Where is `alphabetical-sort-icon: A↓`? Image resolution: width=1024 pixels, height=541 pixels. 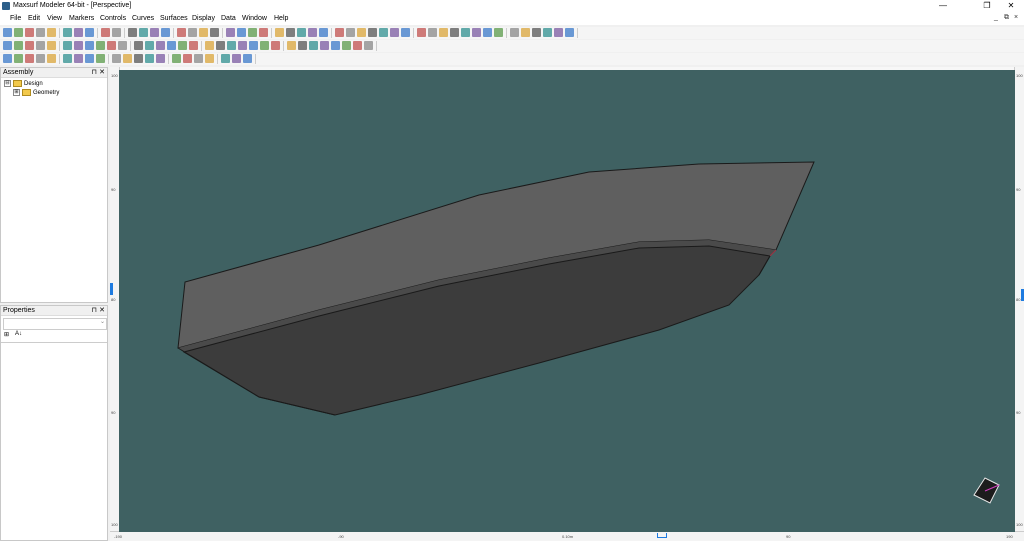
alphabetical-sort-icon: A↓ is located at coordinates (18, 334).